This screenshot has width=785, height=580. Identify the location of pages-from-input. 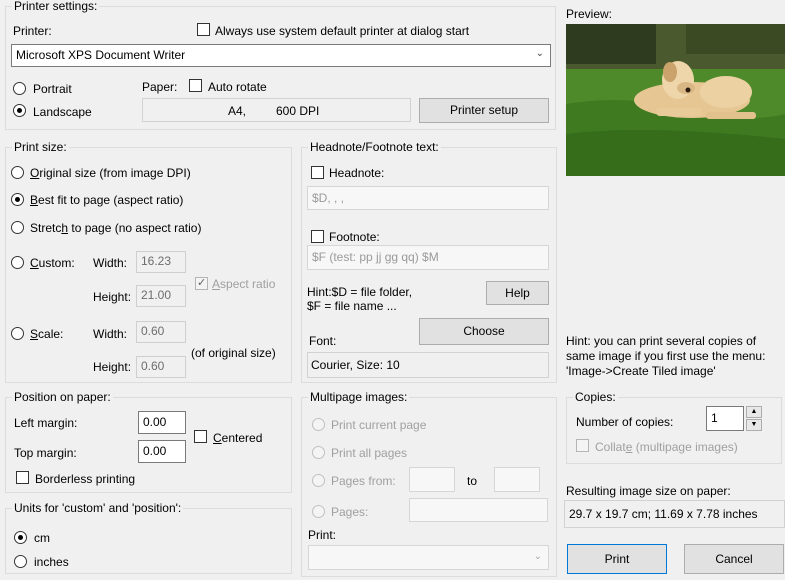
(432, 479).